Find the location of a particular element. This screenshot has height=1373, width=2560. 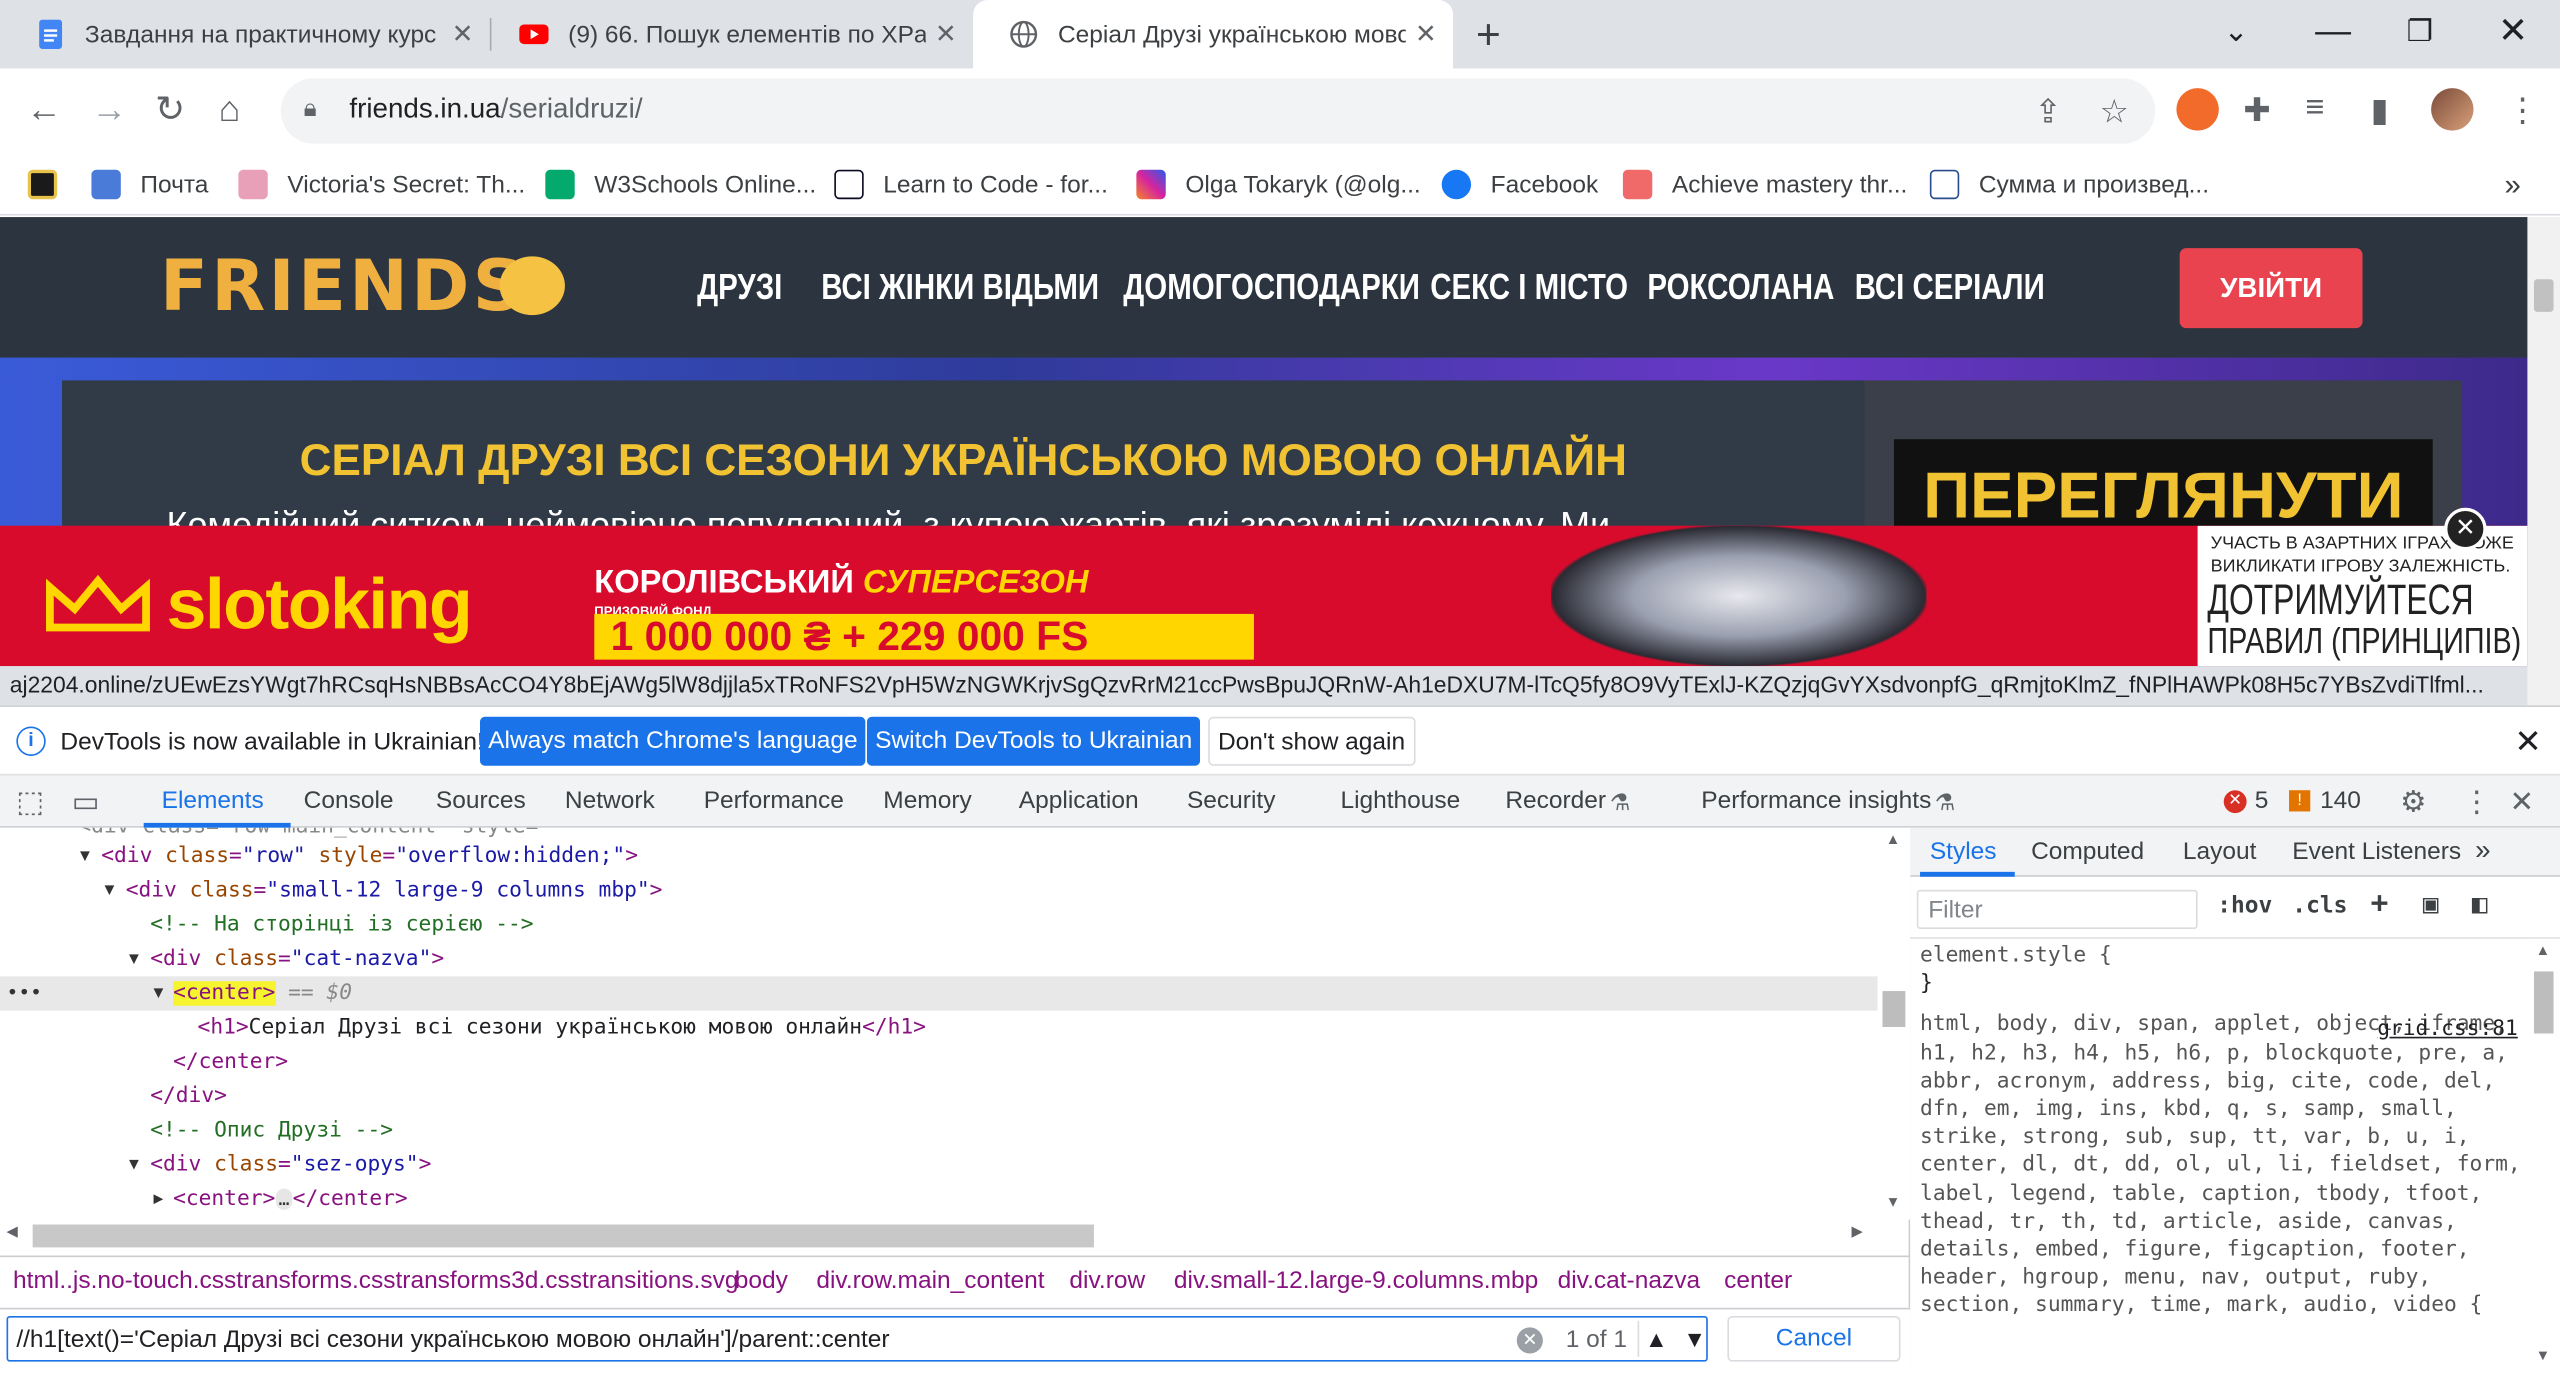

tab-performance: Performance is located at coordinates (774, 801).